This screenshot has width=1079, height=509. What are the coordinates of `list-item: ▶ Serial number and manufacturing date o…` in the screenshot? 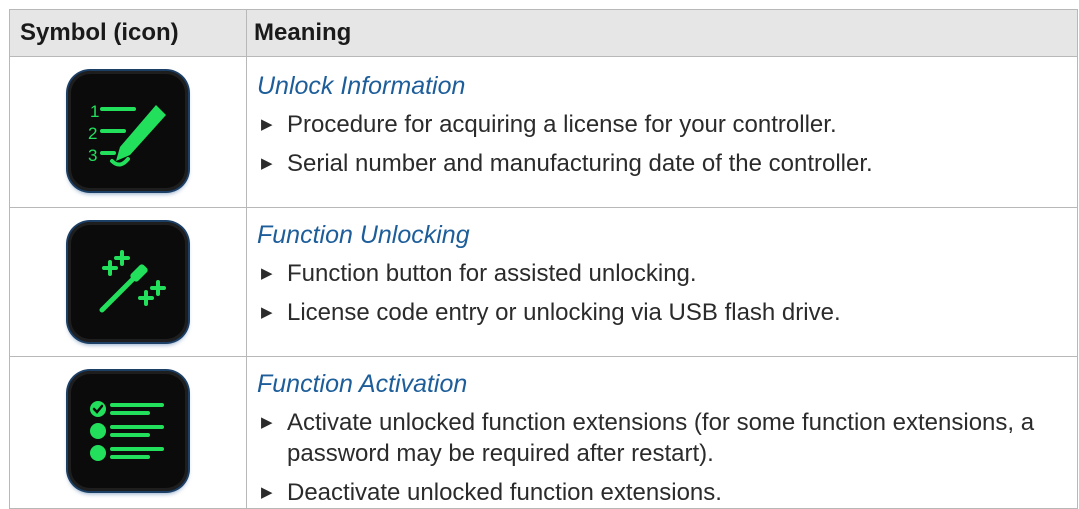 It's located at (667, 163).